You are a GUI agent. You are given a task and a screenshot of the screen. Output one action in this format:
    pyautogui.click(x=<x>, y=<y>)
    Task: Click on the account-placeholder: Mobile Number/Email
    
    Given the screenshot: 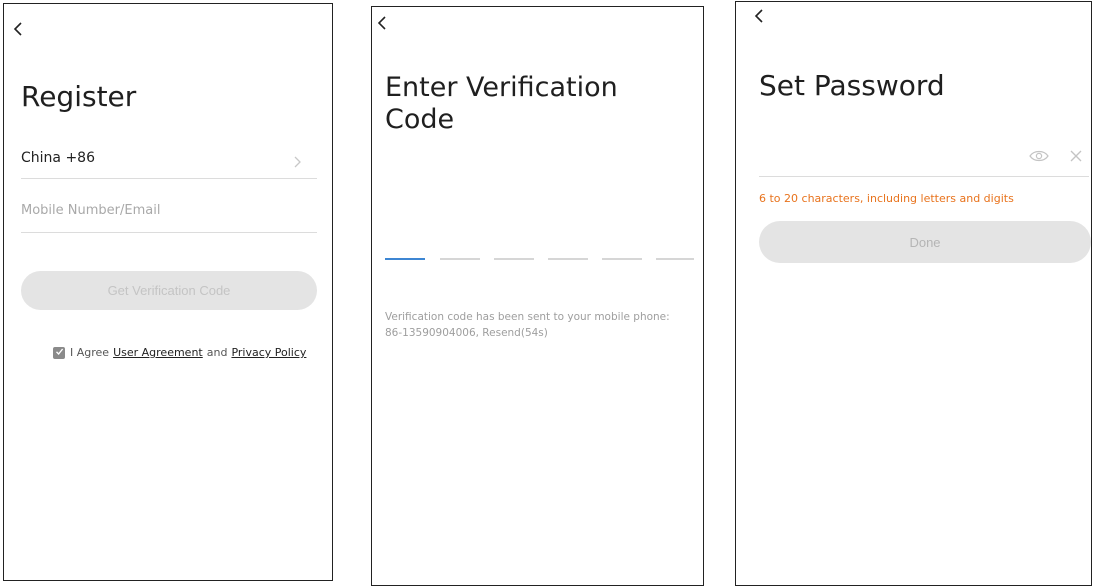 What is the action you would take?
    pyautogui.click(x=91, y=210)
    